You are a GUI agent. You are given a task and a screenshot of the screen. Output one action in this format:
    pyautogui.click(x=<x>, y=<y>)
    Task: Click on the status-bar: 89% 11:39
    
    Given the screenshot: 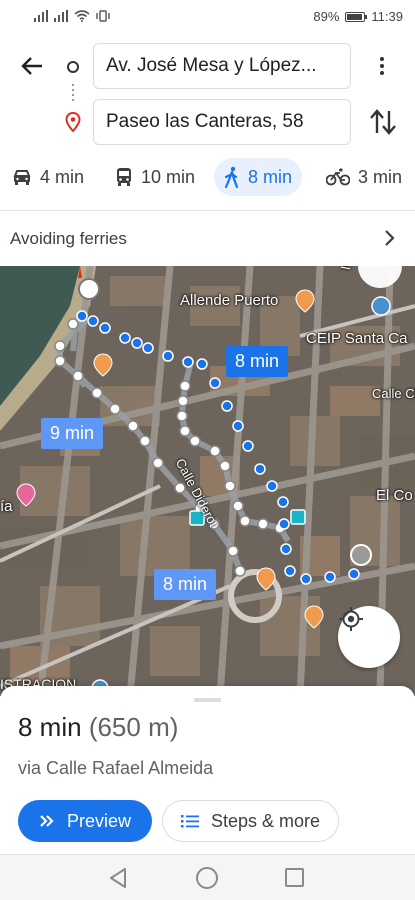 What is the action you would take?
    pyautogui.click(x=207, y=17)
    